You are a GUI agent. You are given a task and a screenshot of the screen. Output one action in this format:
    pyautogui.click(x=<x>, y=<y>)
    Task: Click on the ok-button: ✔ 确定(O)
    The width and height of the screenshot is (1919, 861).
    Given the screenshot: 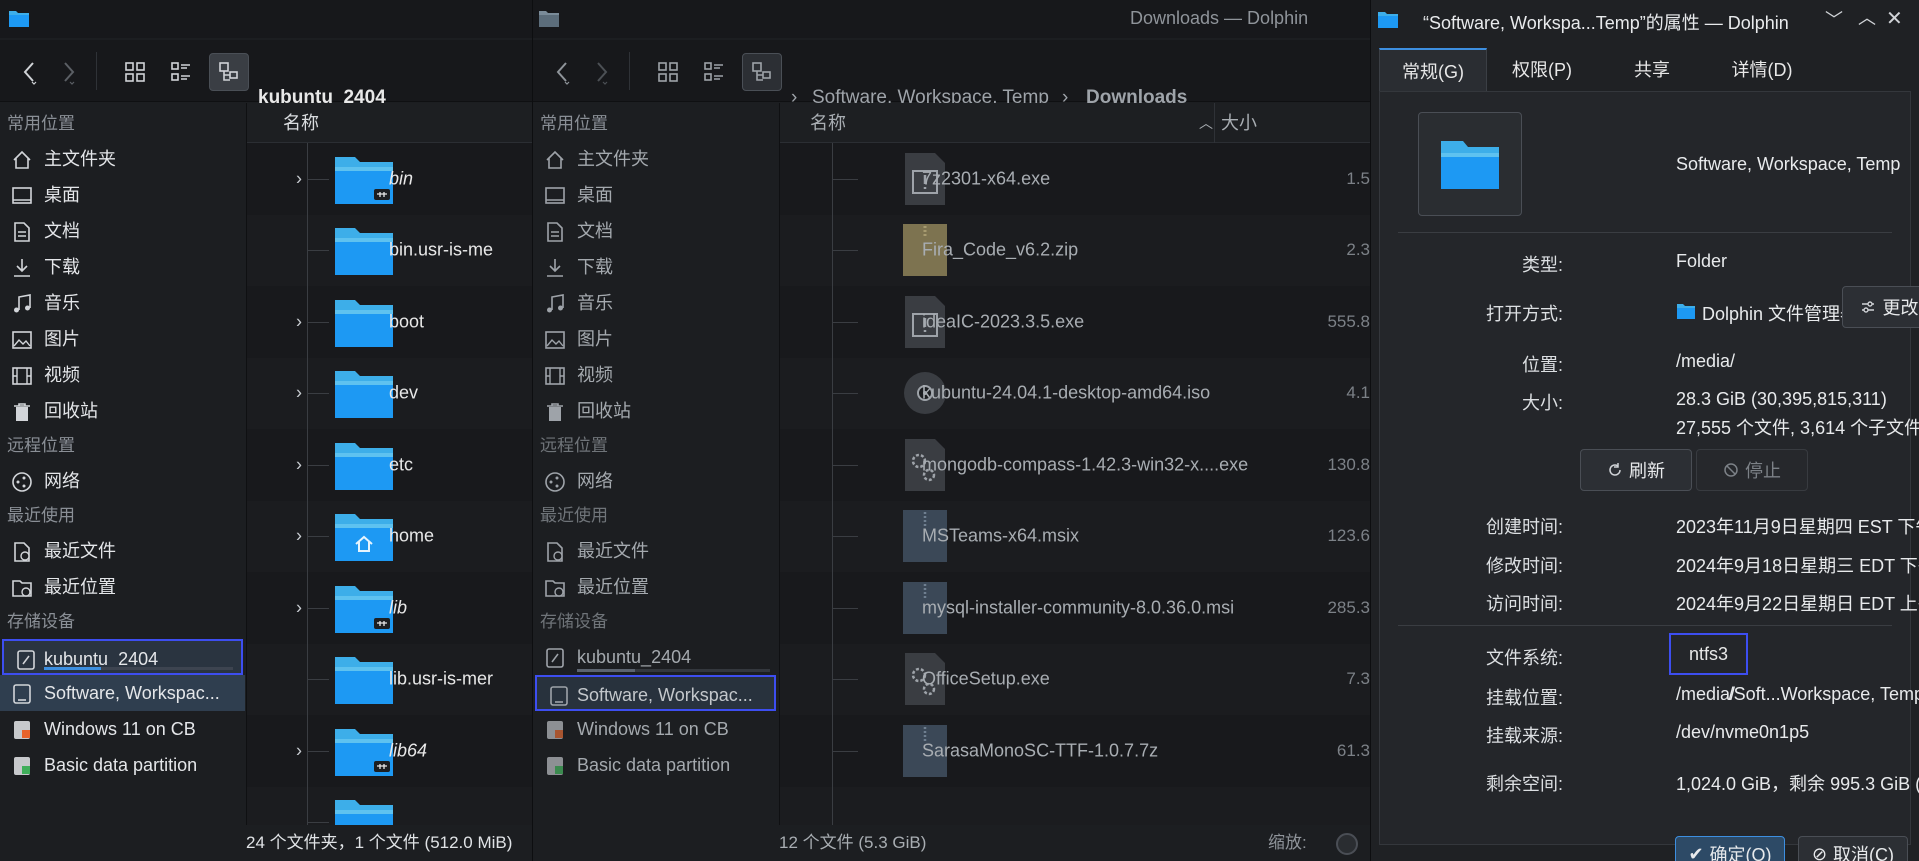 What is the action you would take?
    pyautogui.click(x=1730, y=848)
    